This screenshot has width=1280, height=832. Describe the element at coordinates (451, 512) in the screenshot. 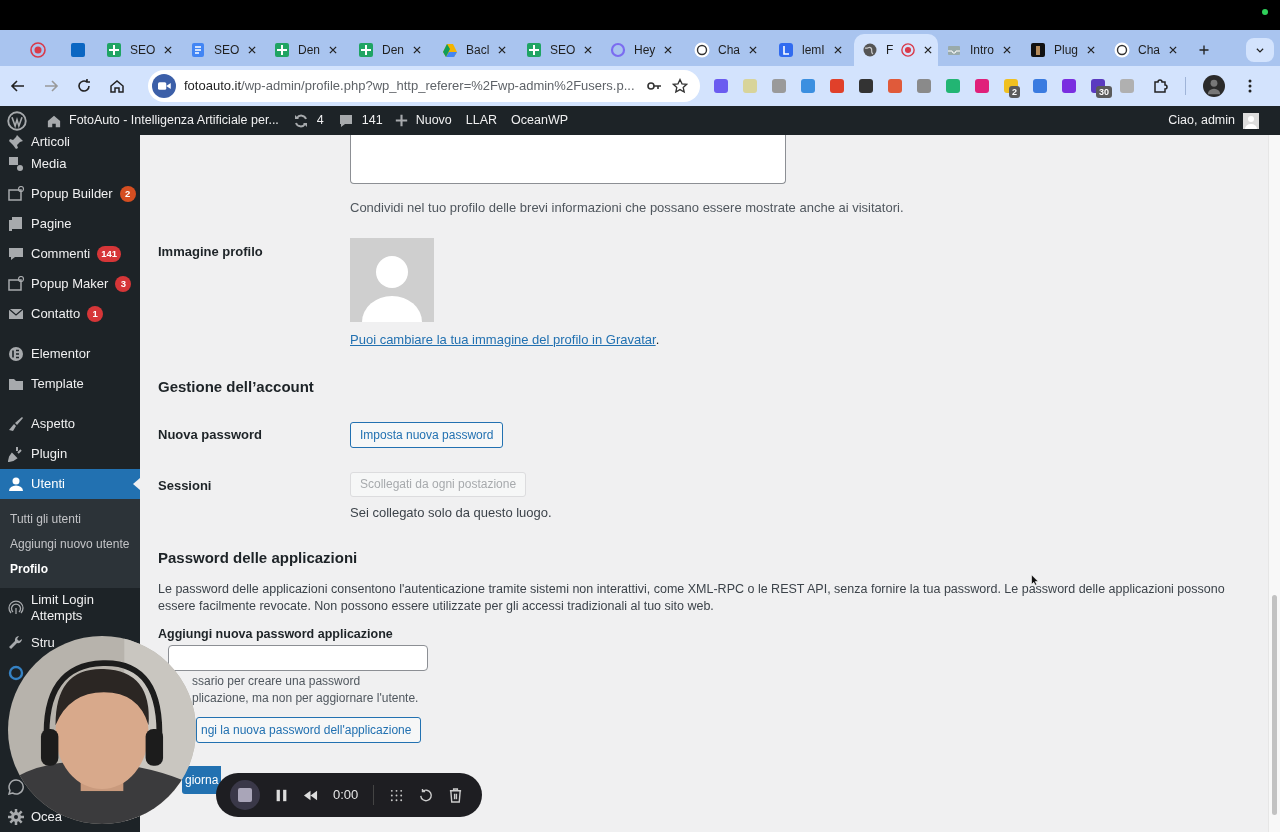

I see `help-text: Sei collegato solo da questo luogo.` at that location.